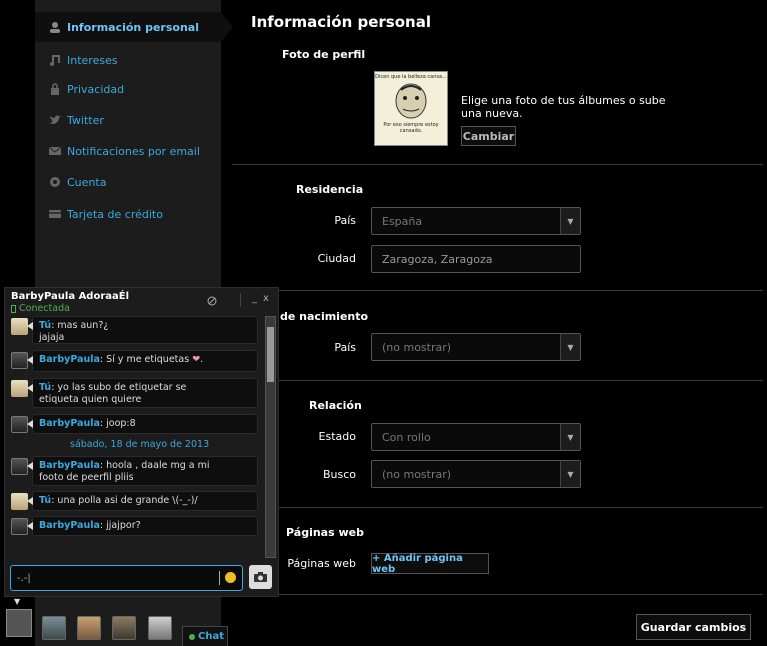 The height and width of the screenshot is (646, 767). Describe the element at coordinates (119, 387) in the screenshot. I see `message-text: : yo las subo de etiquetar se` at that location.